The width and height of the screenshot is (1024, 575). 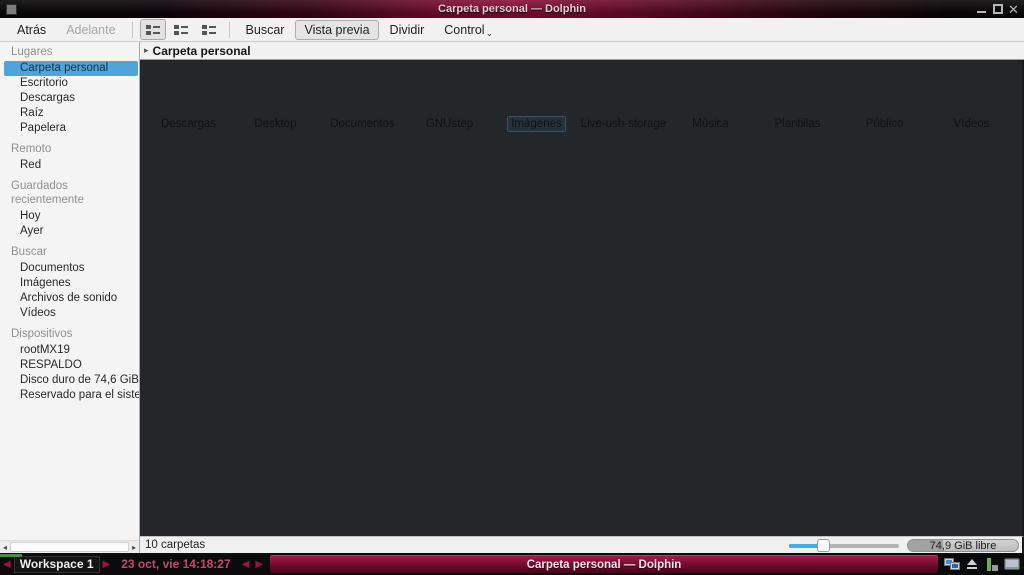 What do you see at coordinates (71, 283) in the screenshot?
I see `sidebar-item-imagenes: Imágenes` at bounding box center [71, 283].